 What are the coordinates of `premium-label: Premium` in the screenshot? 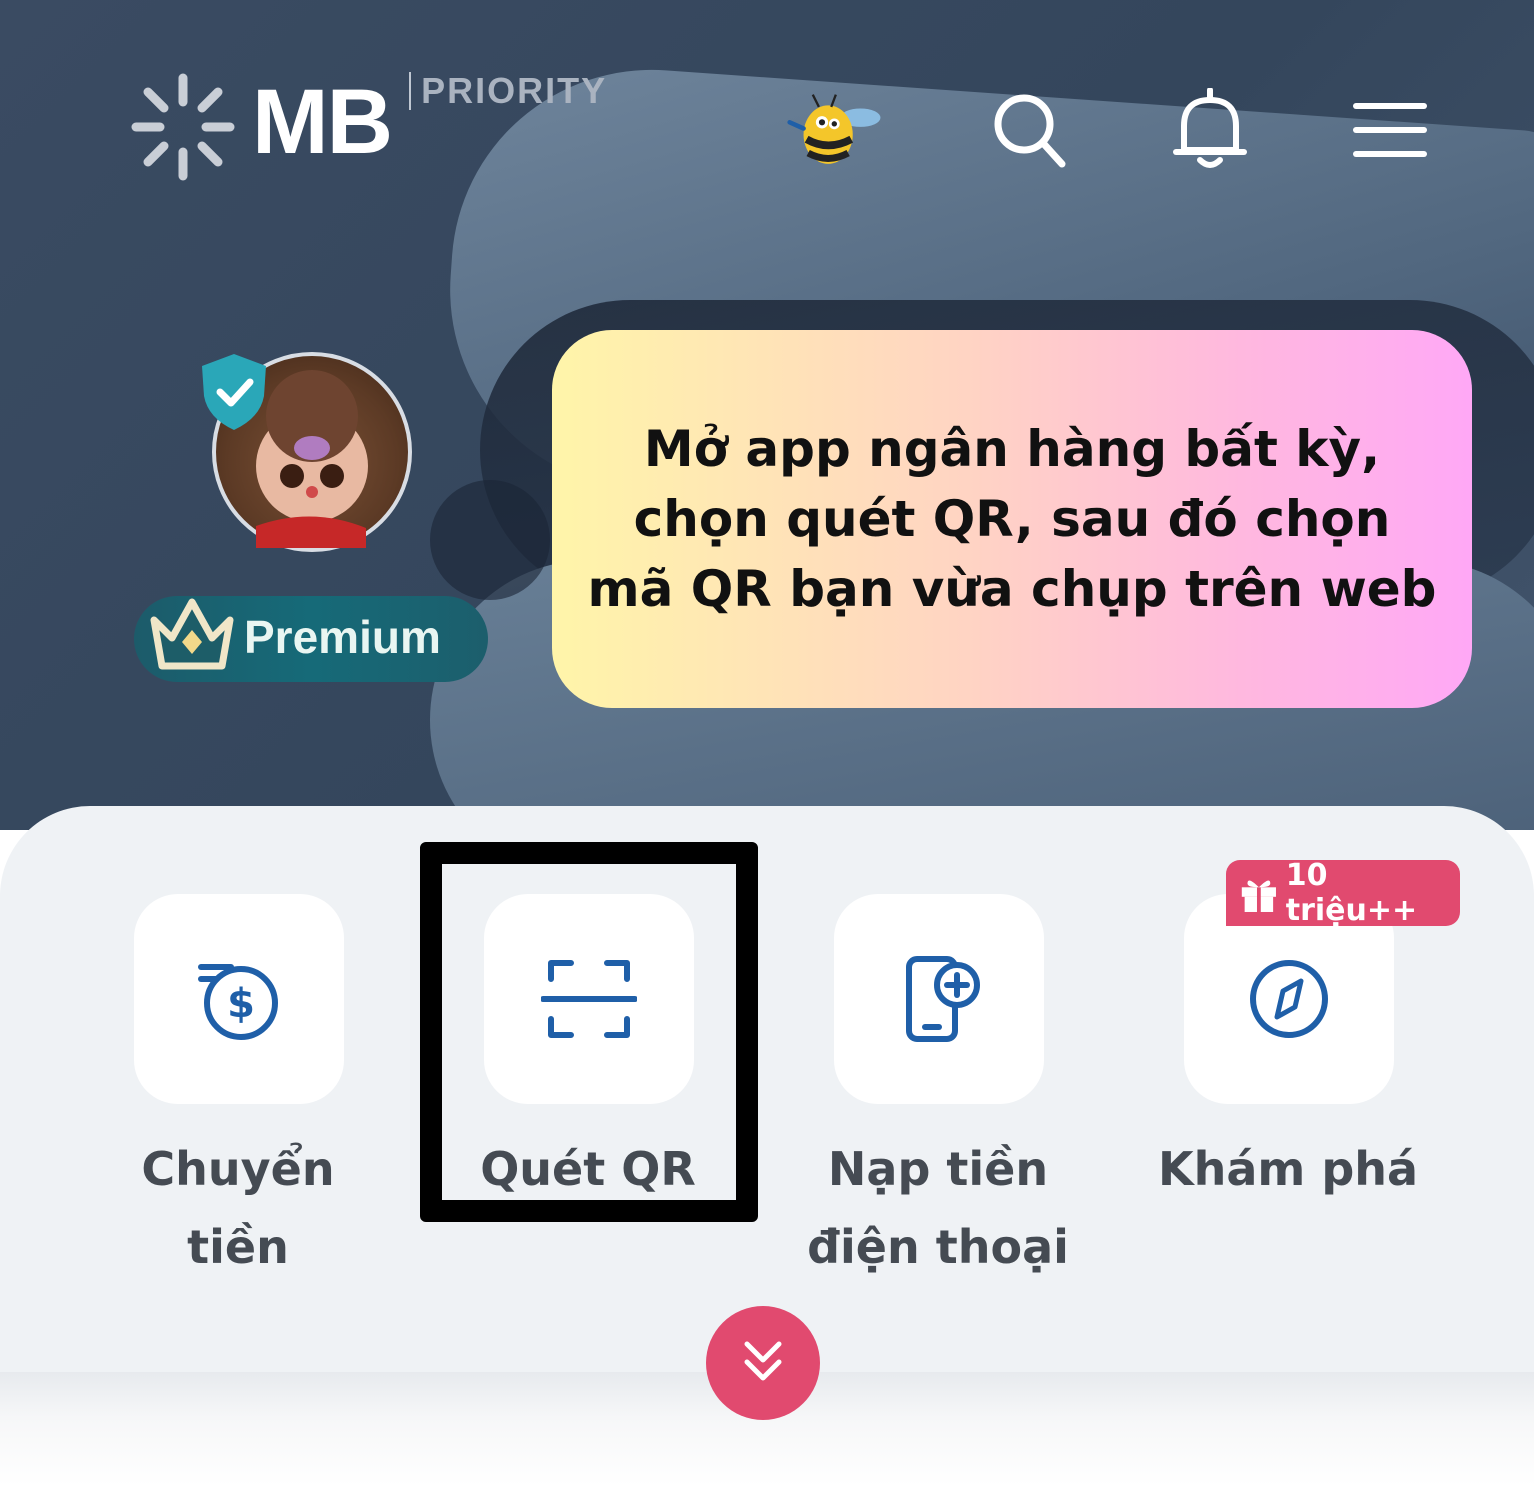 It's located at (342, 637).